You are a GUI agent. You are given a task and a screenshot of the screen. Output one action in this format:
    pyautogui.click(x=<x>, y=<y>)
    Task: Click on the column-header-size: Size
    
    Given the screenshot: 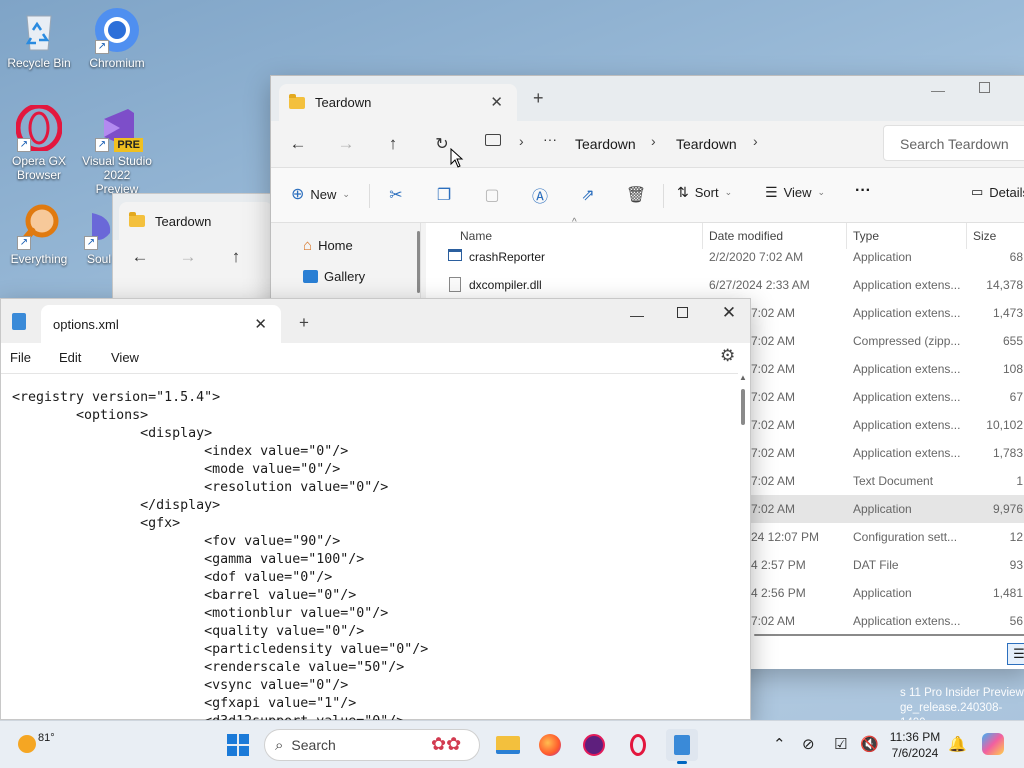 What is the action you would take?
    pyautogui.click(x=984, y=236)
    